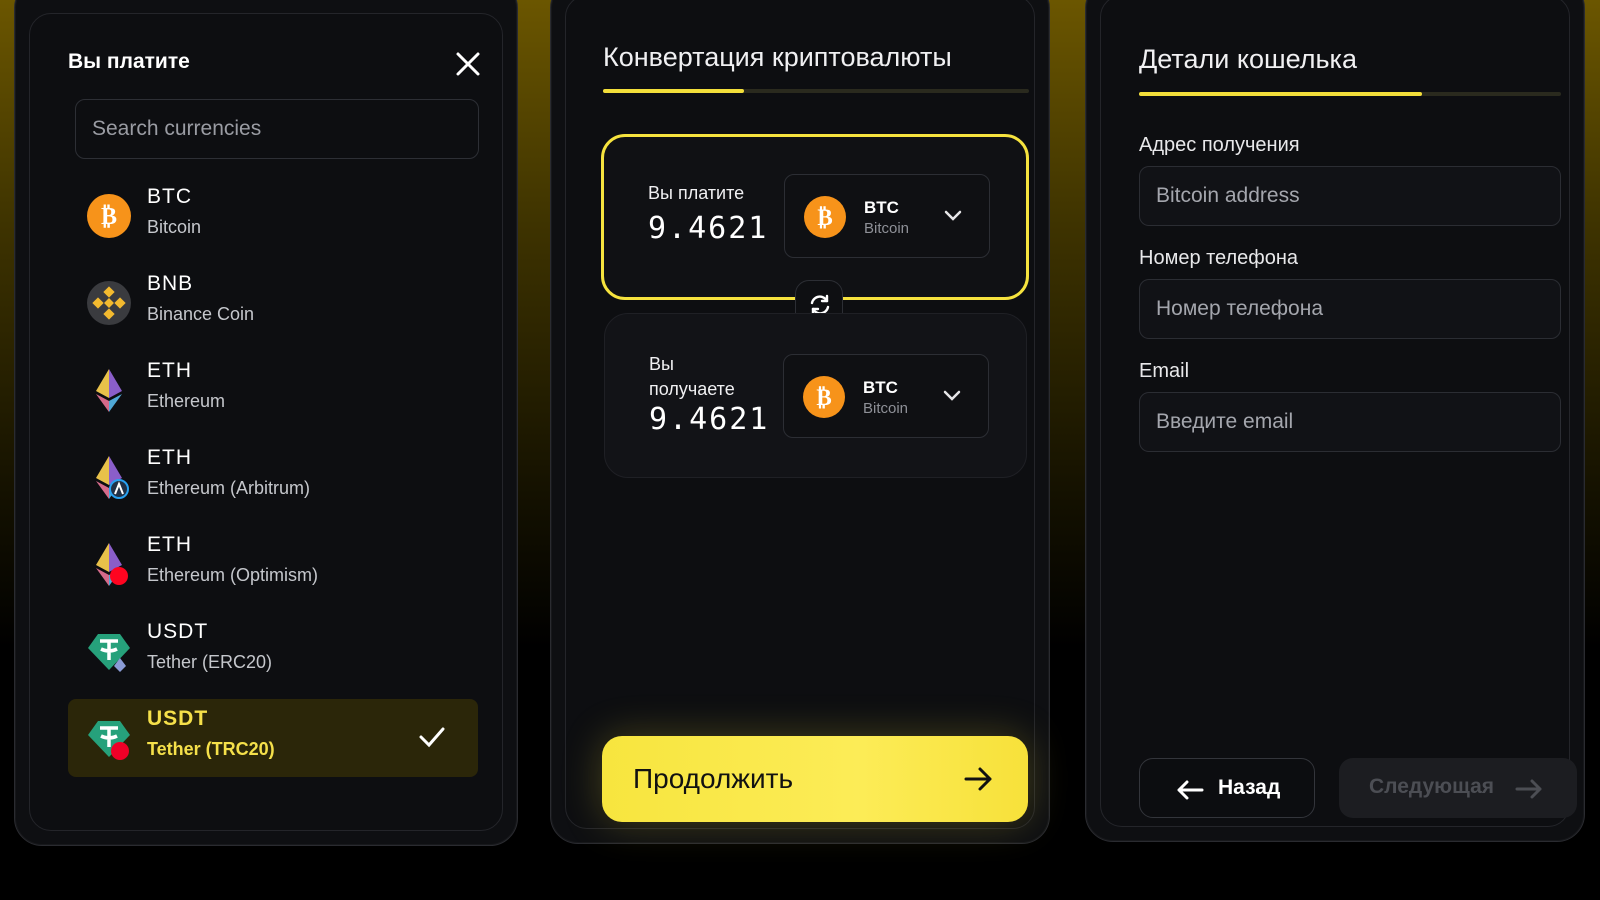 The width and height of the screenshot is (1600, 900). I want to click on pay-currency-name: Bitcoin, so click(887, 228).